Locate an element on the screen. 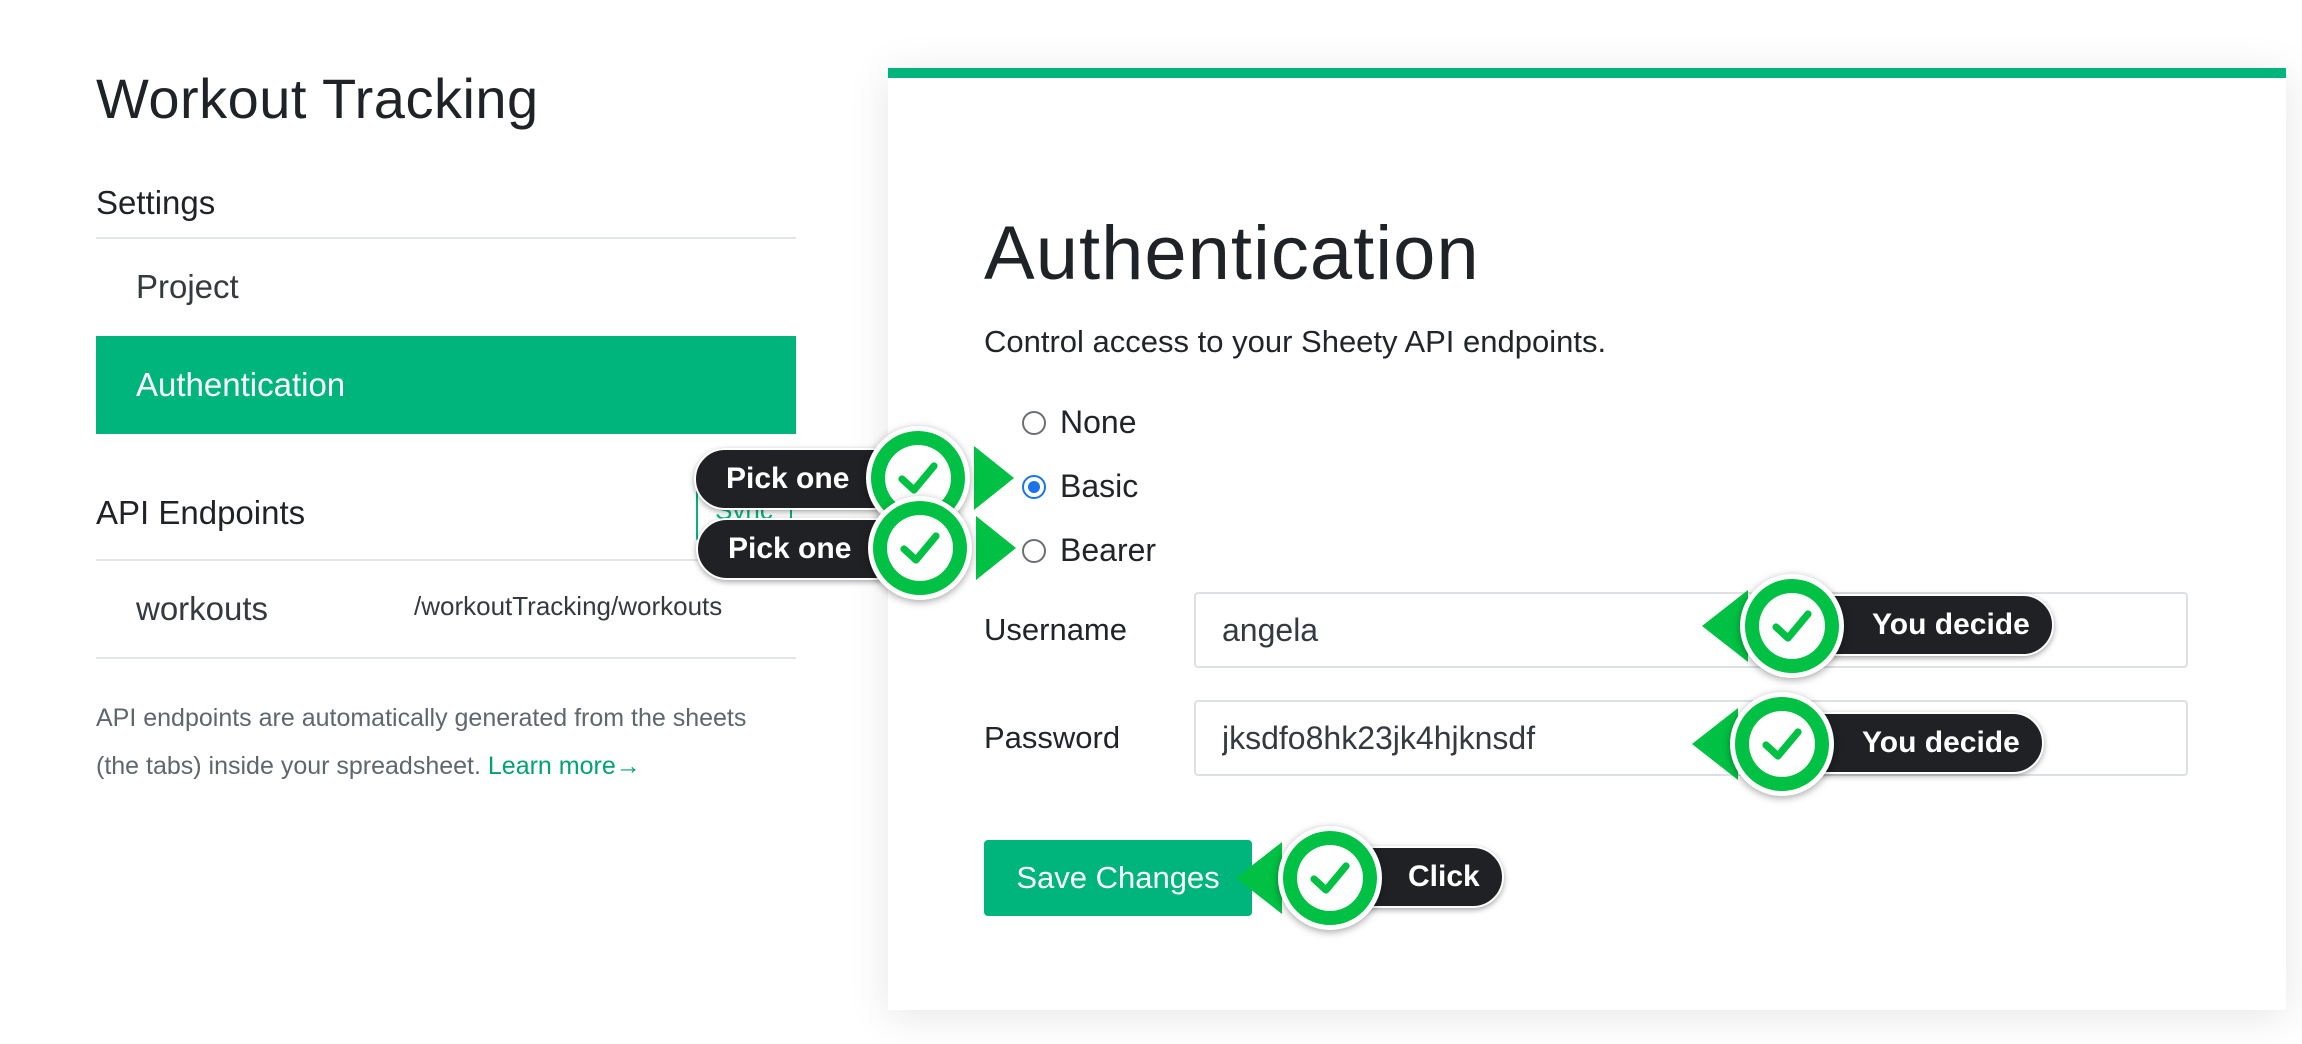 This screenshot has width=2302, height=1044. radio-button-selected is located at coordinates (1034, 486).